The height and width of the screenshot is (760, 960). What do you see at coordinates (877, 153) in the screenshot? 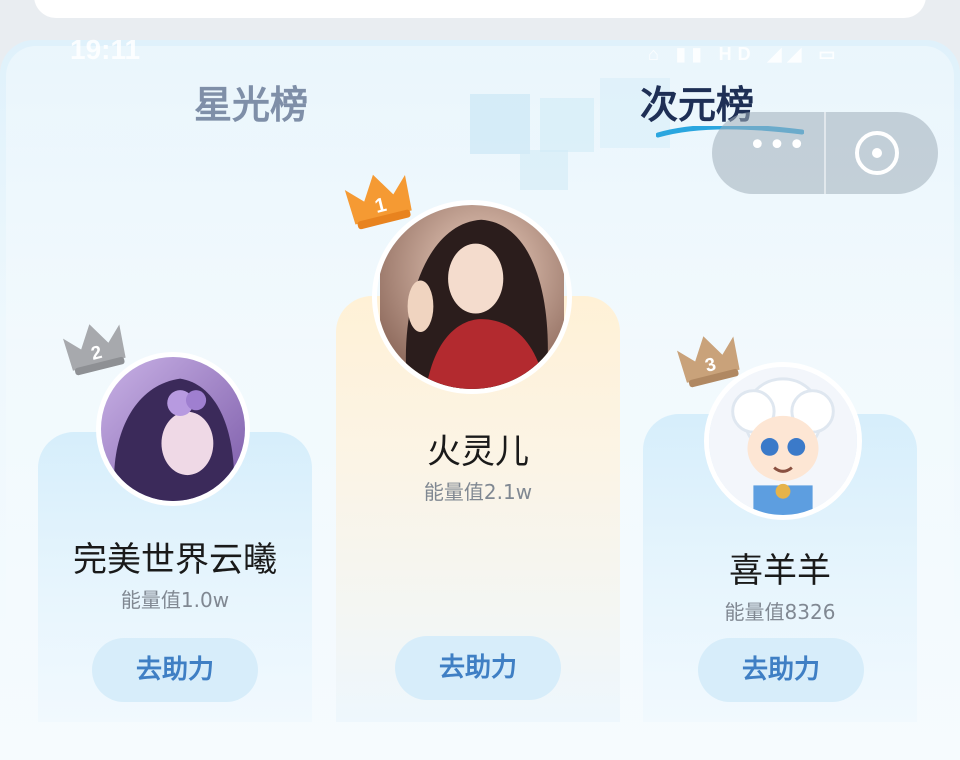
I see `close-circle-icon` at bounding box center [877, 153].